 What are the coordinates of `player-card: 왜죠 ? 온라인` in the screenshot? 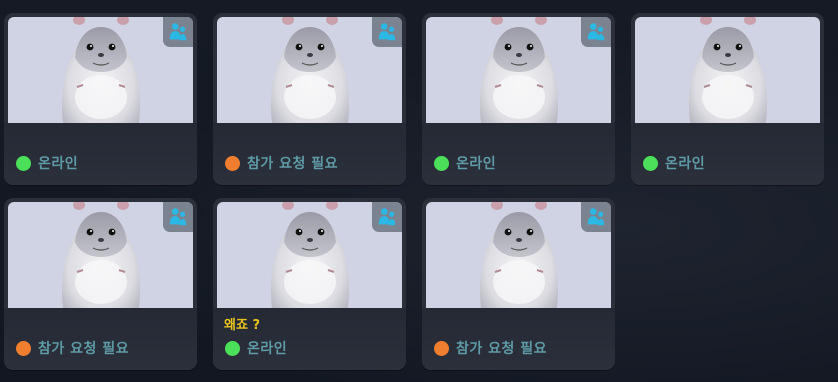 It's located at (309, 284).